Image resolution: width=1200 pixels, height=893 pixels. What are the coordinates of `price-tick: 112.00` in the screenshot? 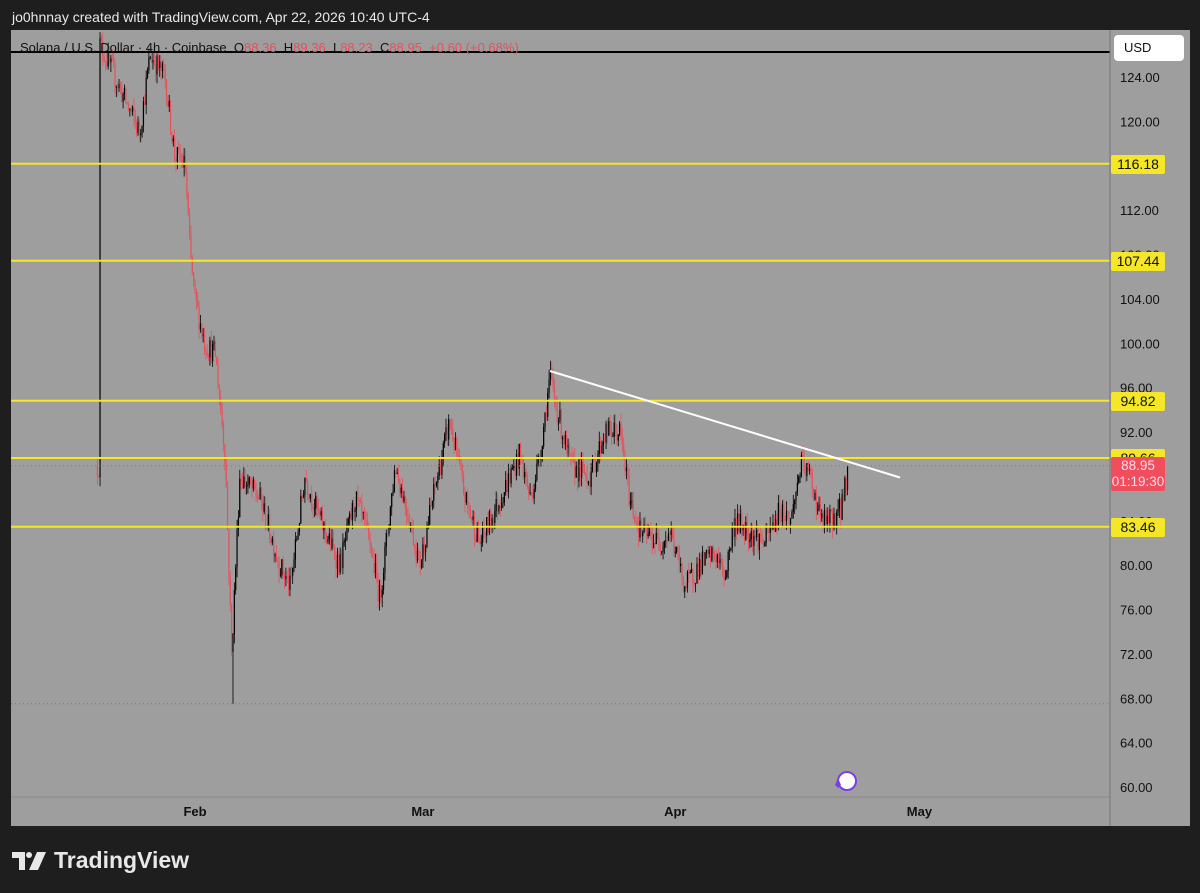 It's located at (1139, 210).